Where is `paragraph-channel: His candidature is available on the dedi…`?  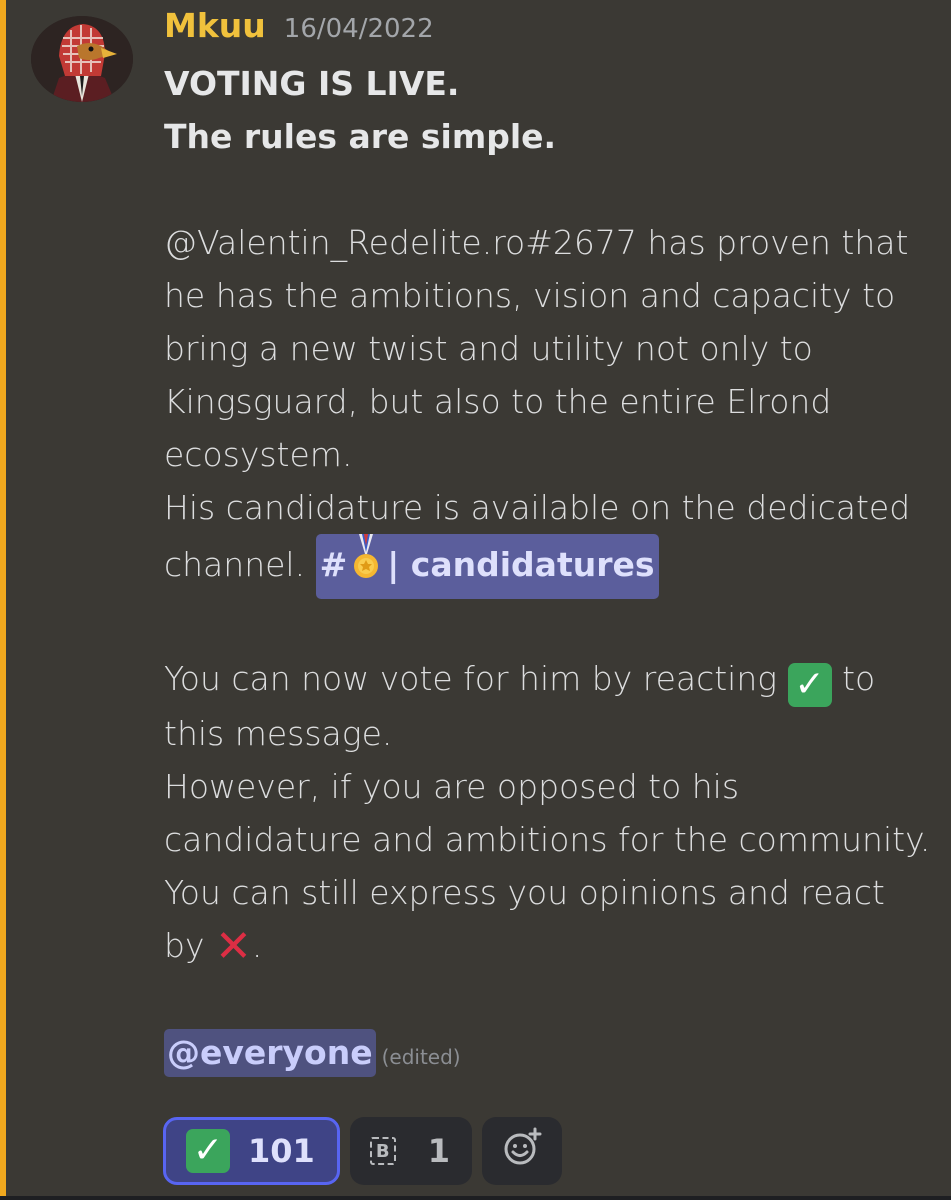 paragraph-channel: His candidature is available on the dedi… is located at coordinates (549, 540).